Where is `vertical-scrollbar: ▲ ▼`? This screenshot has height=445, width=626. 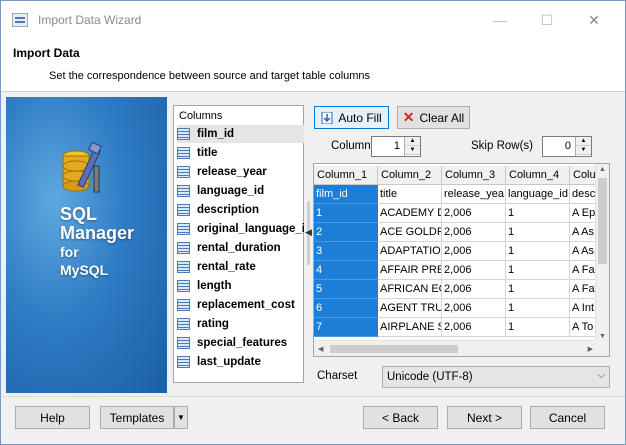
vertical-scrollbar: ▲ ▼ is located at coordinates (602, 253).